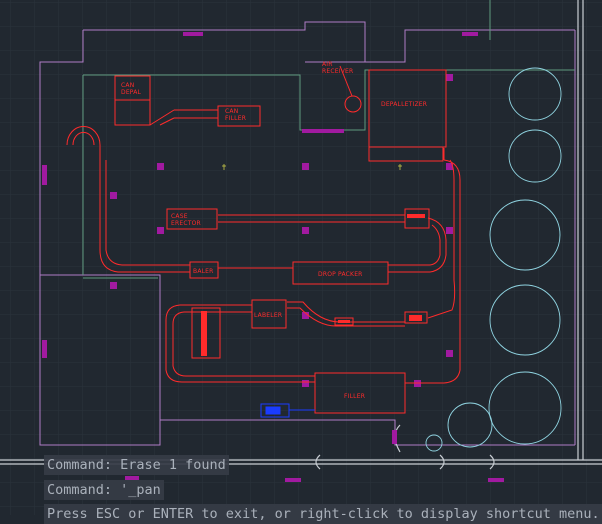 Image resolution: width=602 pixels, height=524 pixels. I want to click on label-baler: BALER, so click(203, 271).